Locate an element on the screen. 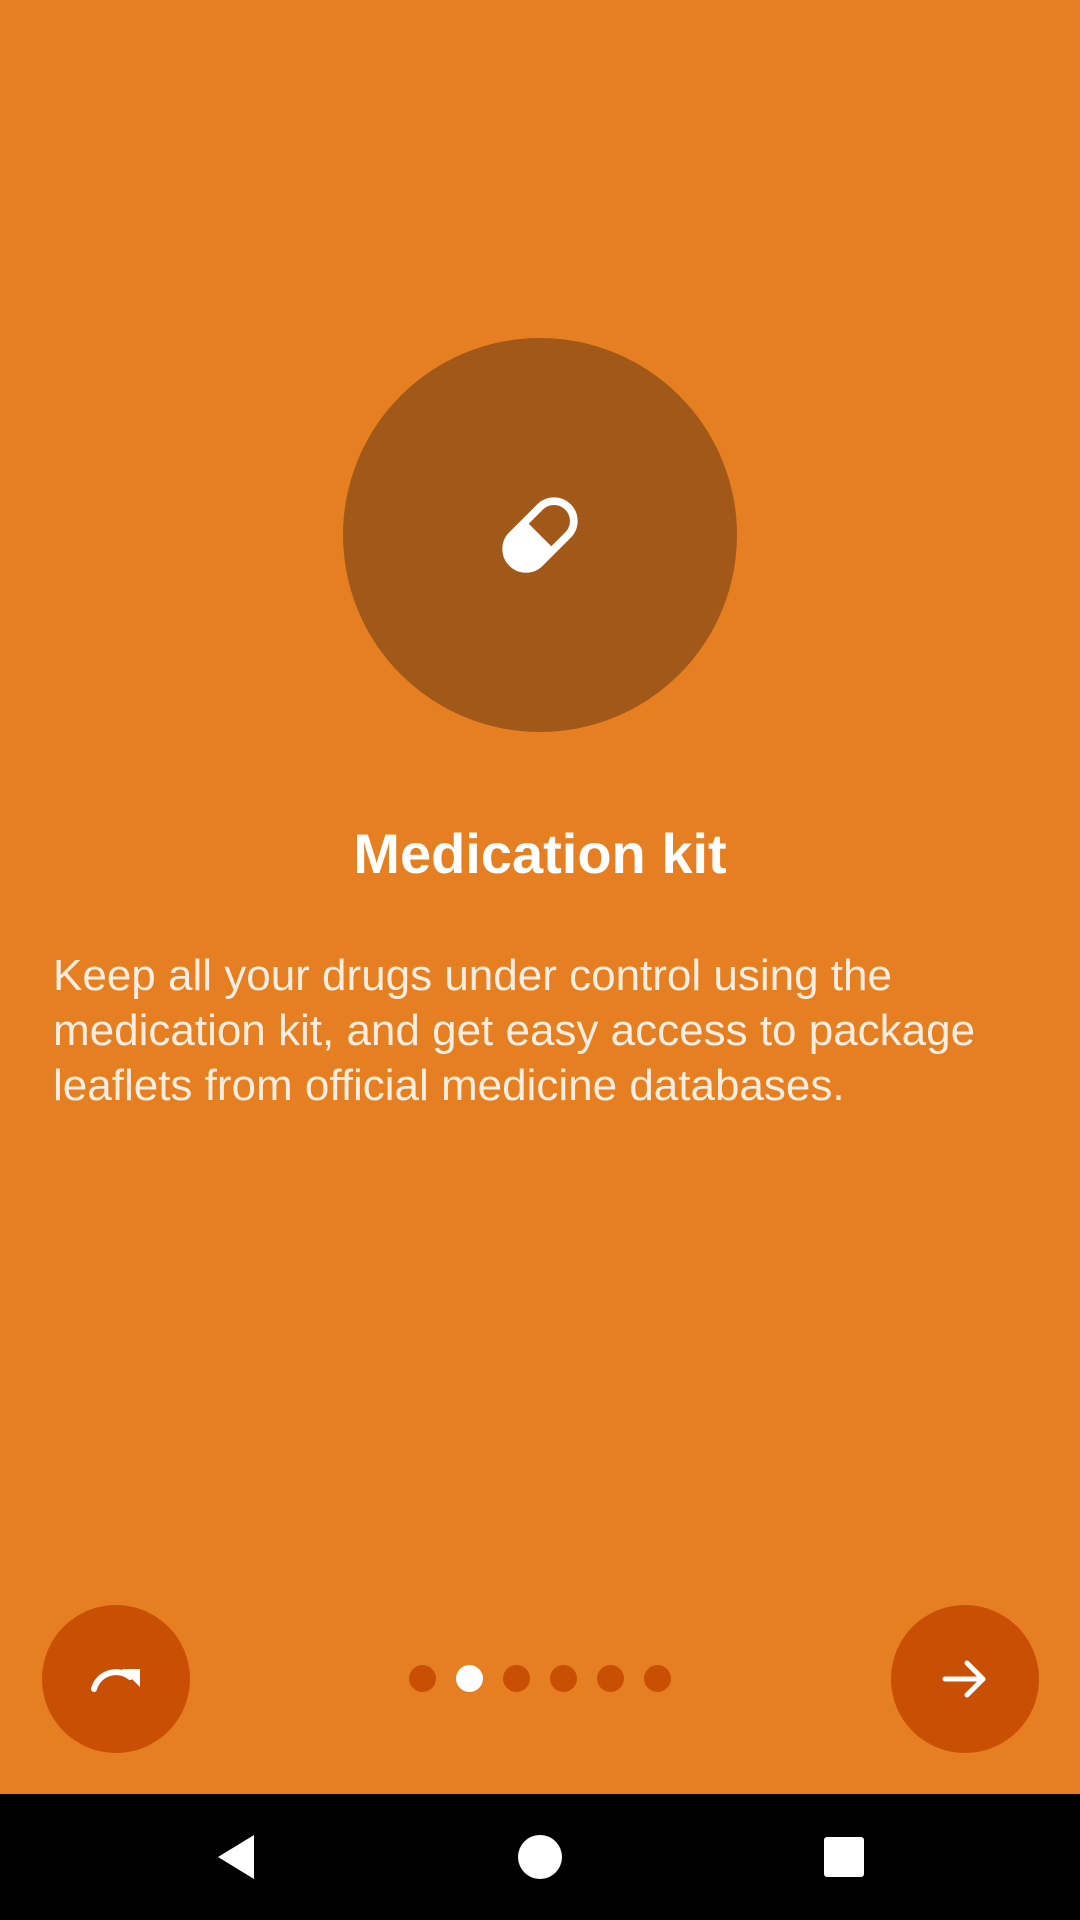 This screenshot has height=1920, width=1080. back-button is located at coordinates (236, 1857).